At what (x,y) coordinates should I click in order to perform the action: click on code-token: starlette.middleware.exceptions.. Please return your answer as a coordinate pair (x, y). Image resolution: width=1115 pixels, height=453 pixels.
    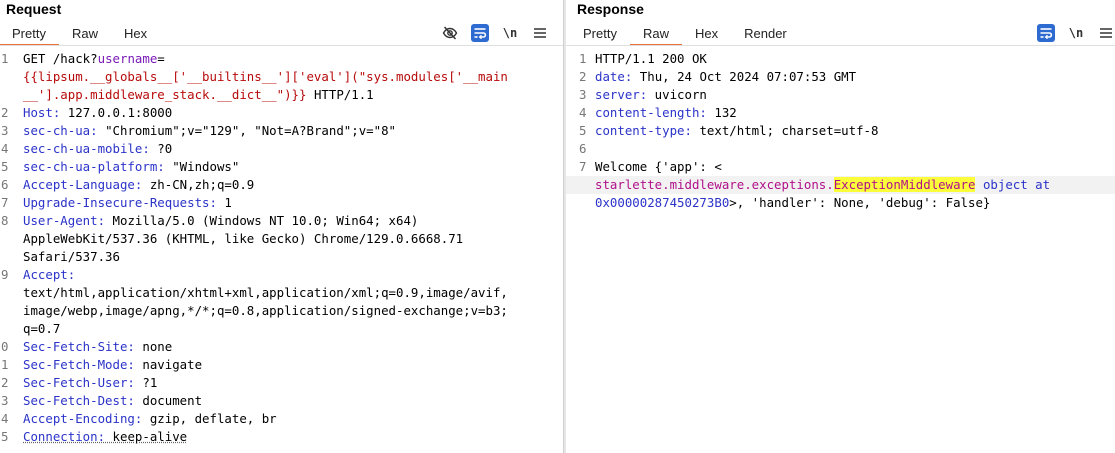
    Looking at the image, I should click on (714, 184).